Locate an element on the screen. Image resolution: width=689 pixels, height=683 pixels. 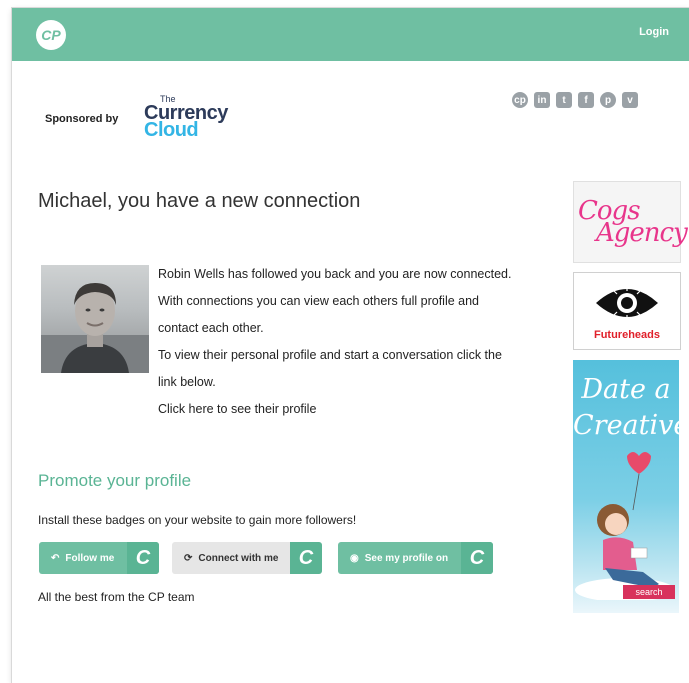
date-title-line2: Creative is located at coordinates (631, 425).